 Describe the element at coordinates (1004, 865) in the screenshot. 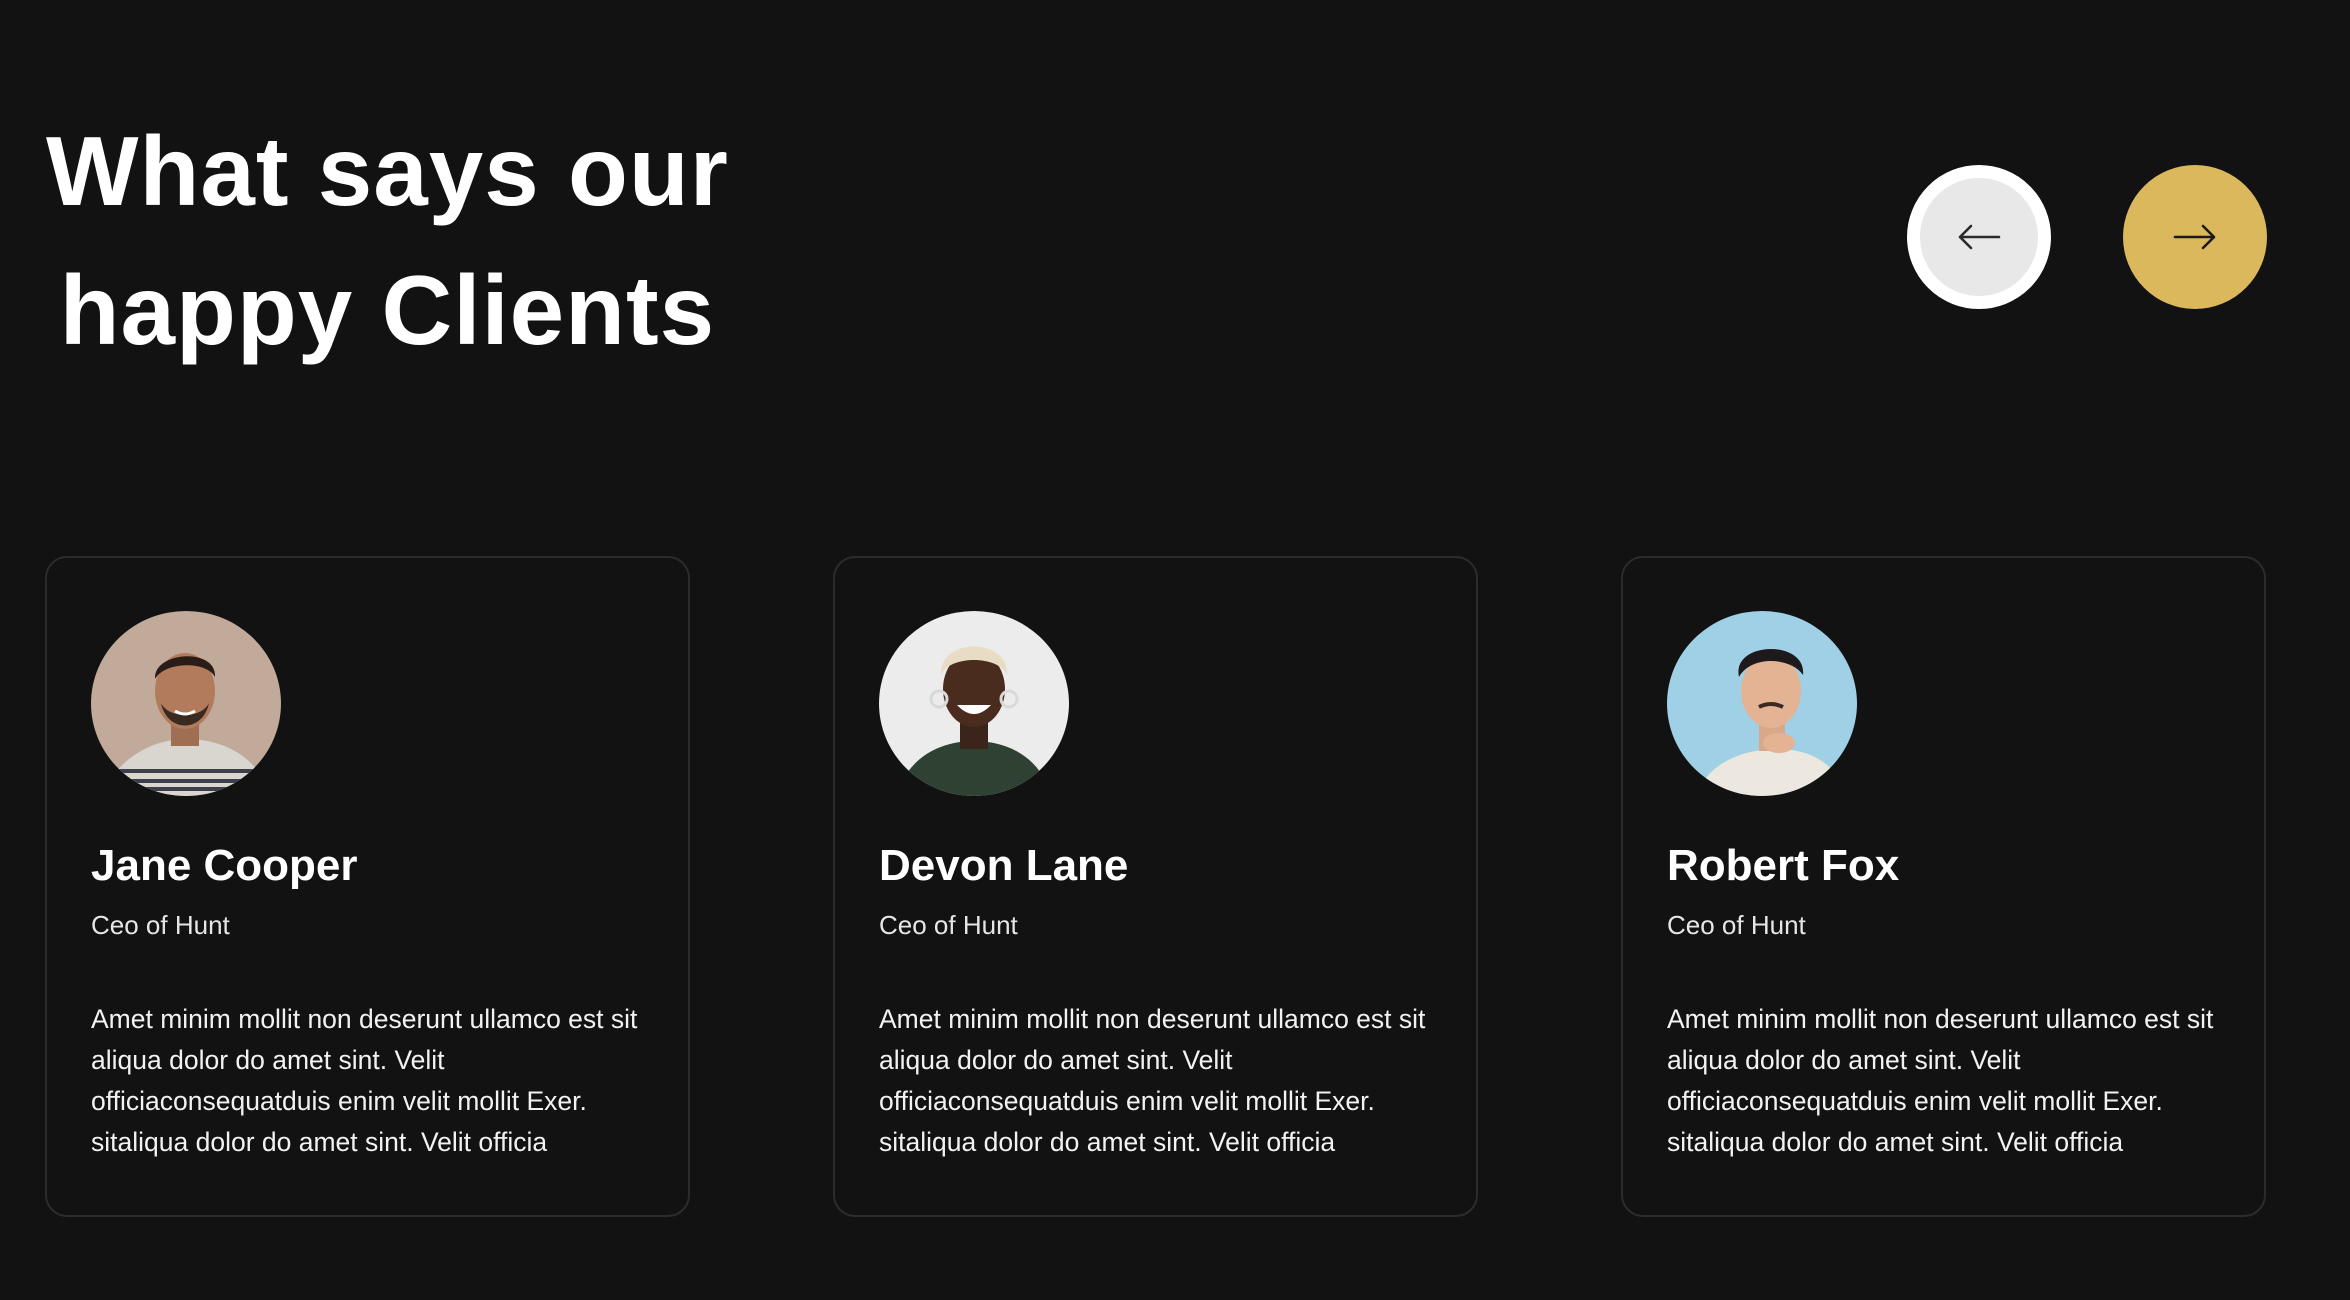

I see `client-name: Devon Lane` at that location.